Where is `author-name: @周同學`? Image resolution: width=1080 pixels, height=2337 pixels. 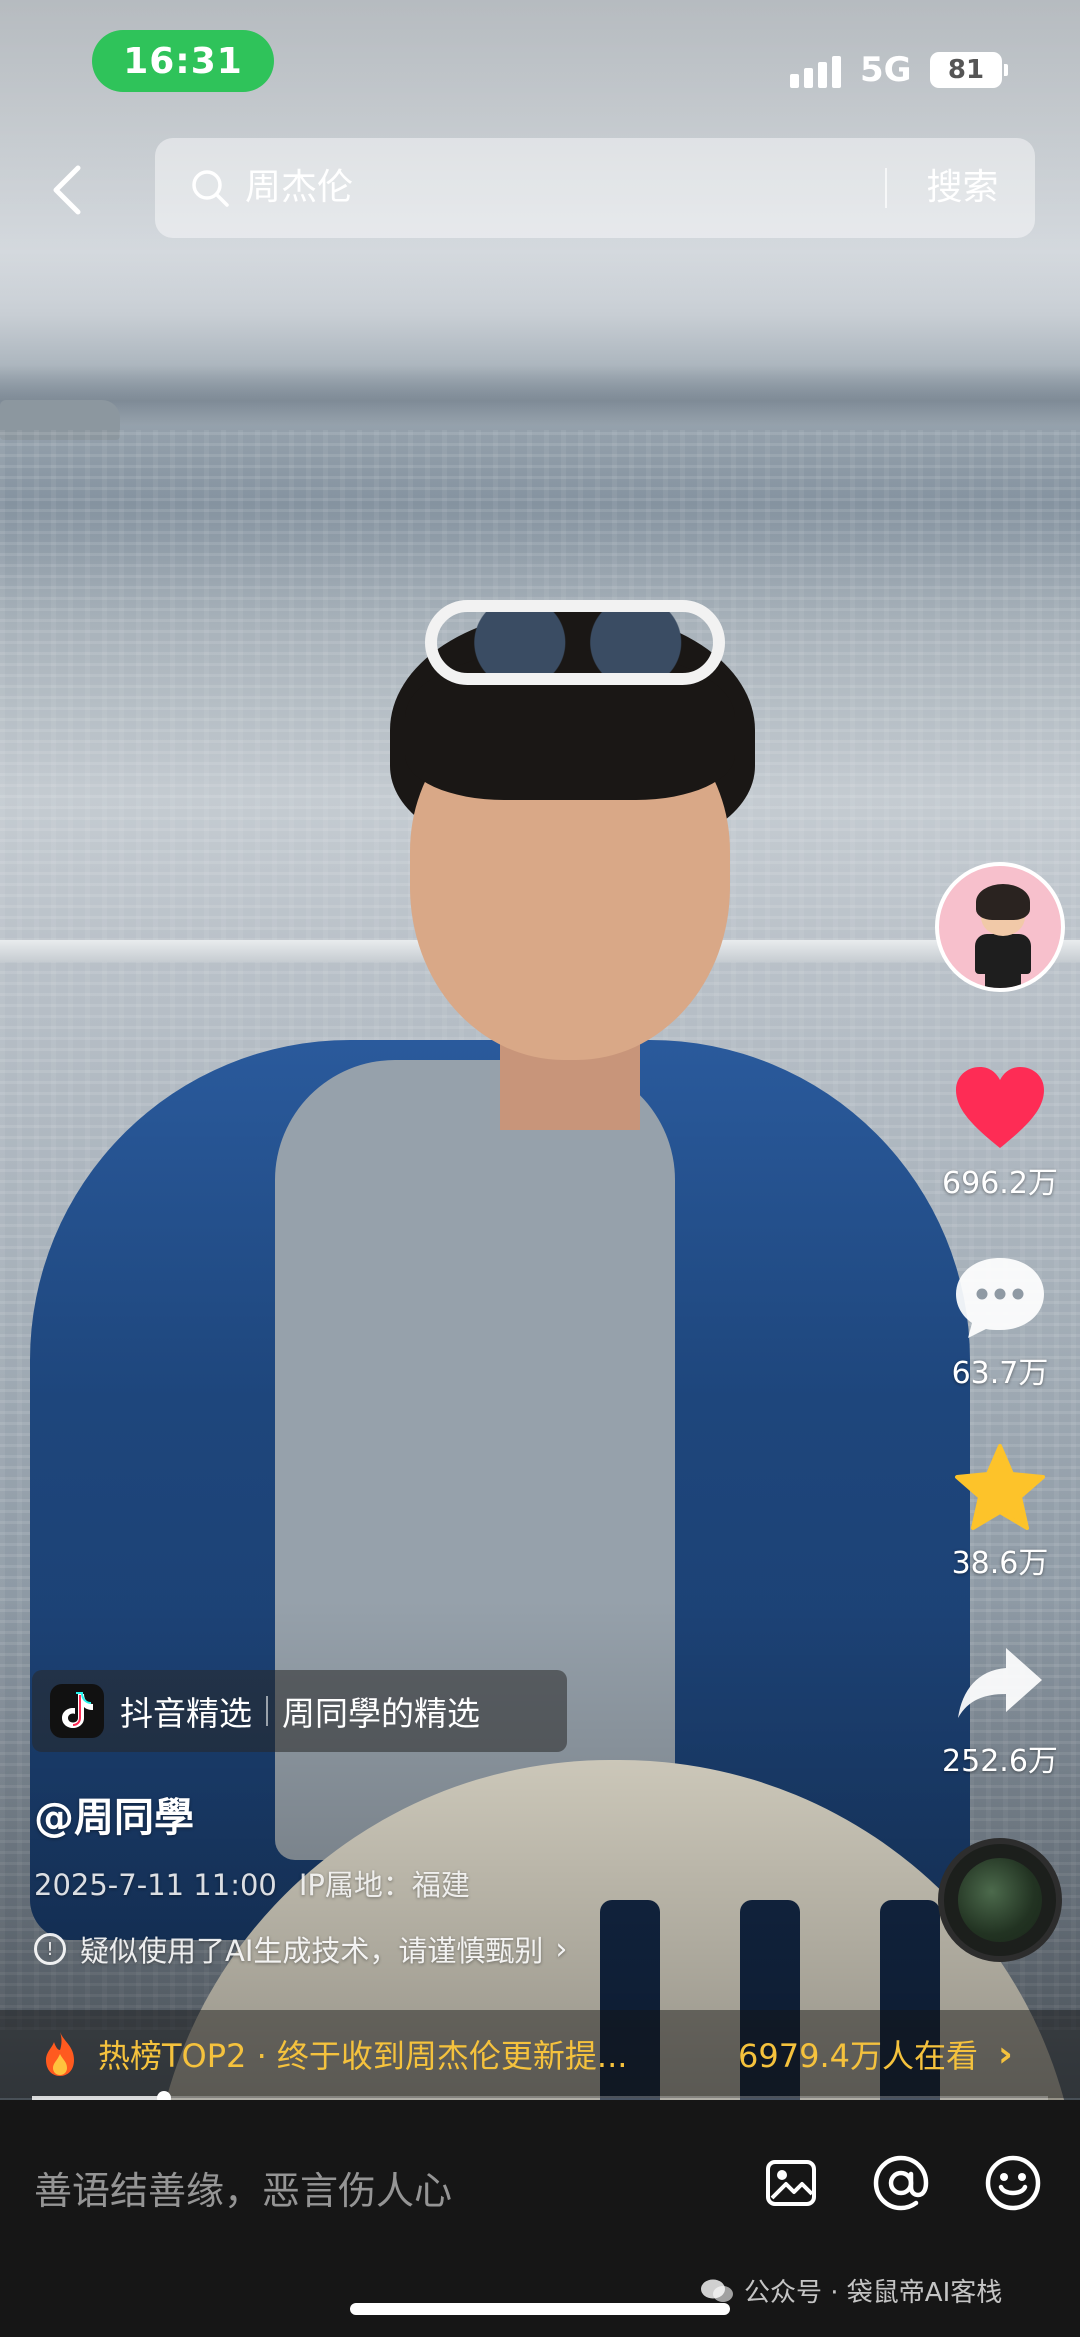
author-name: @周同學 is located at coordinates (114, 1814).